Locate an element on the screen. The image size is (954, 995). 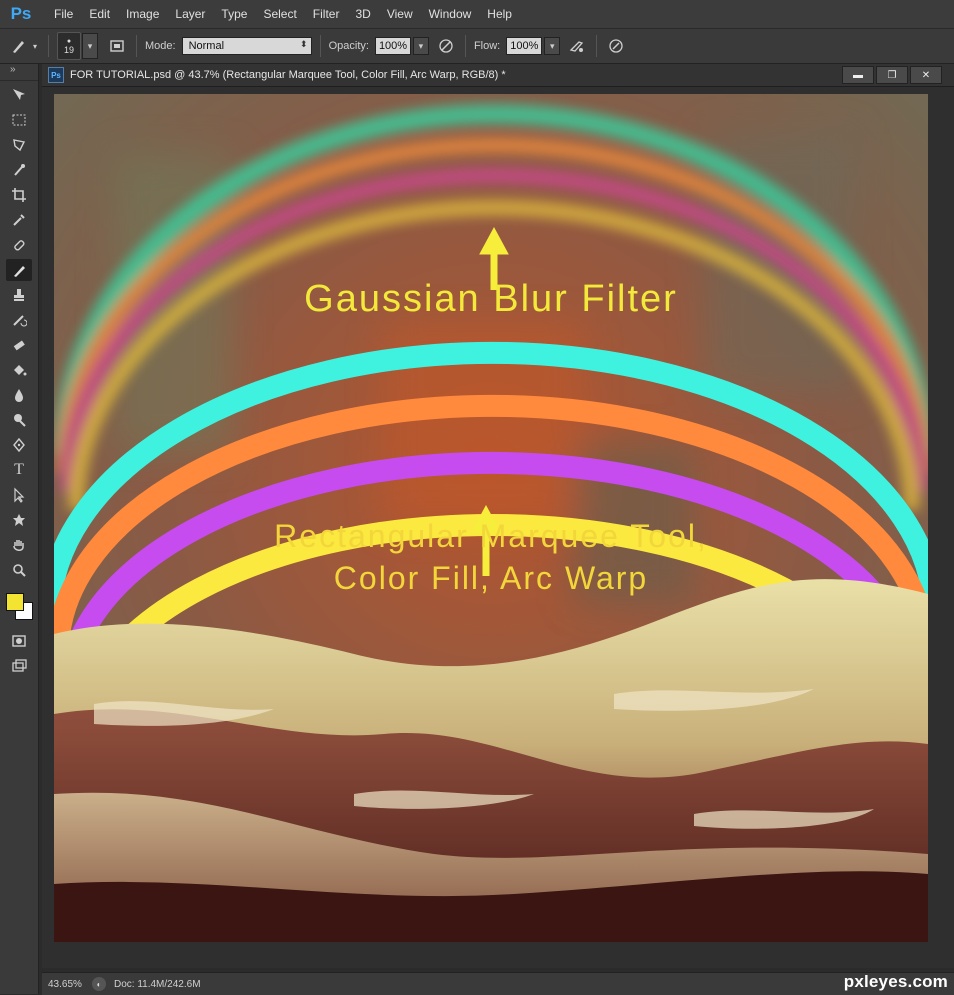
healing-brush-tool-icon is located at coordinates (19, 245).